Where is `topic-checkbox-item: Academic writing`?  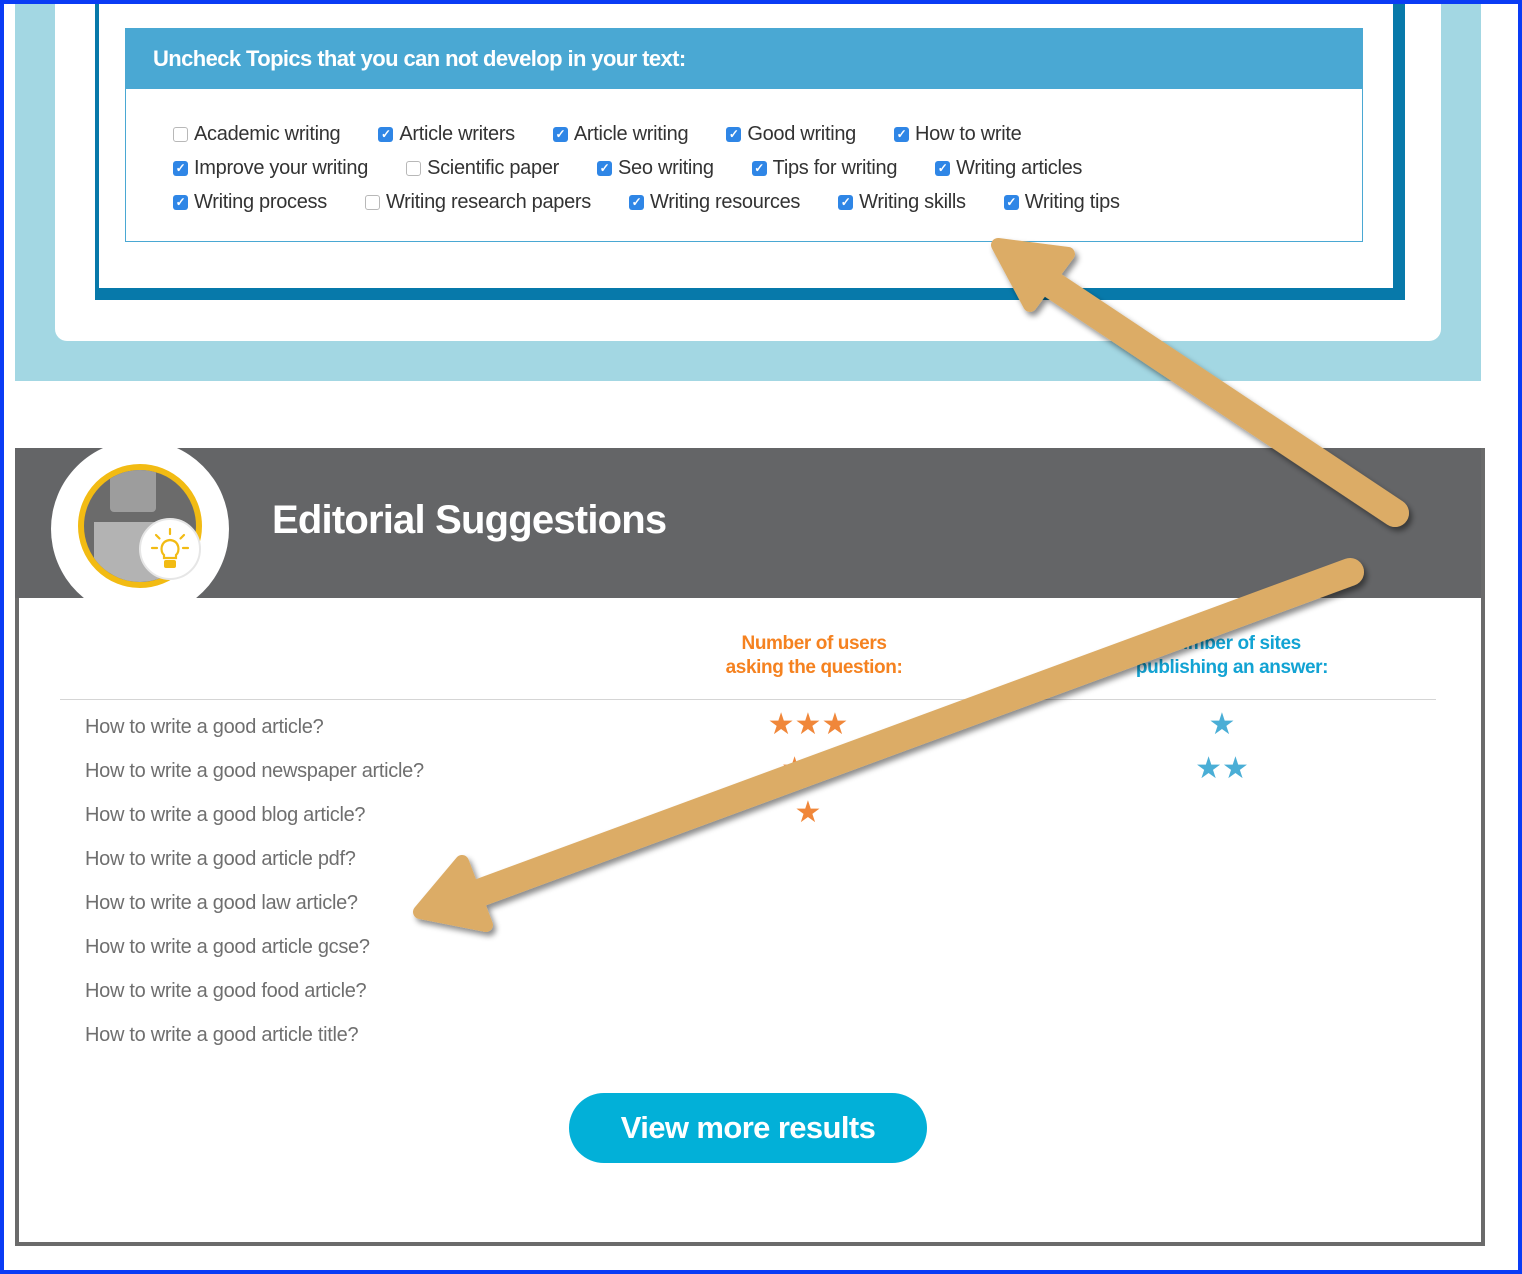 topic-checkbox-item: Academic writing is located at coordinates (257, 134).